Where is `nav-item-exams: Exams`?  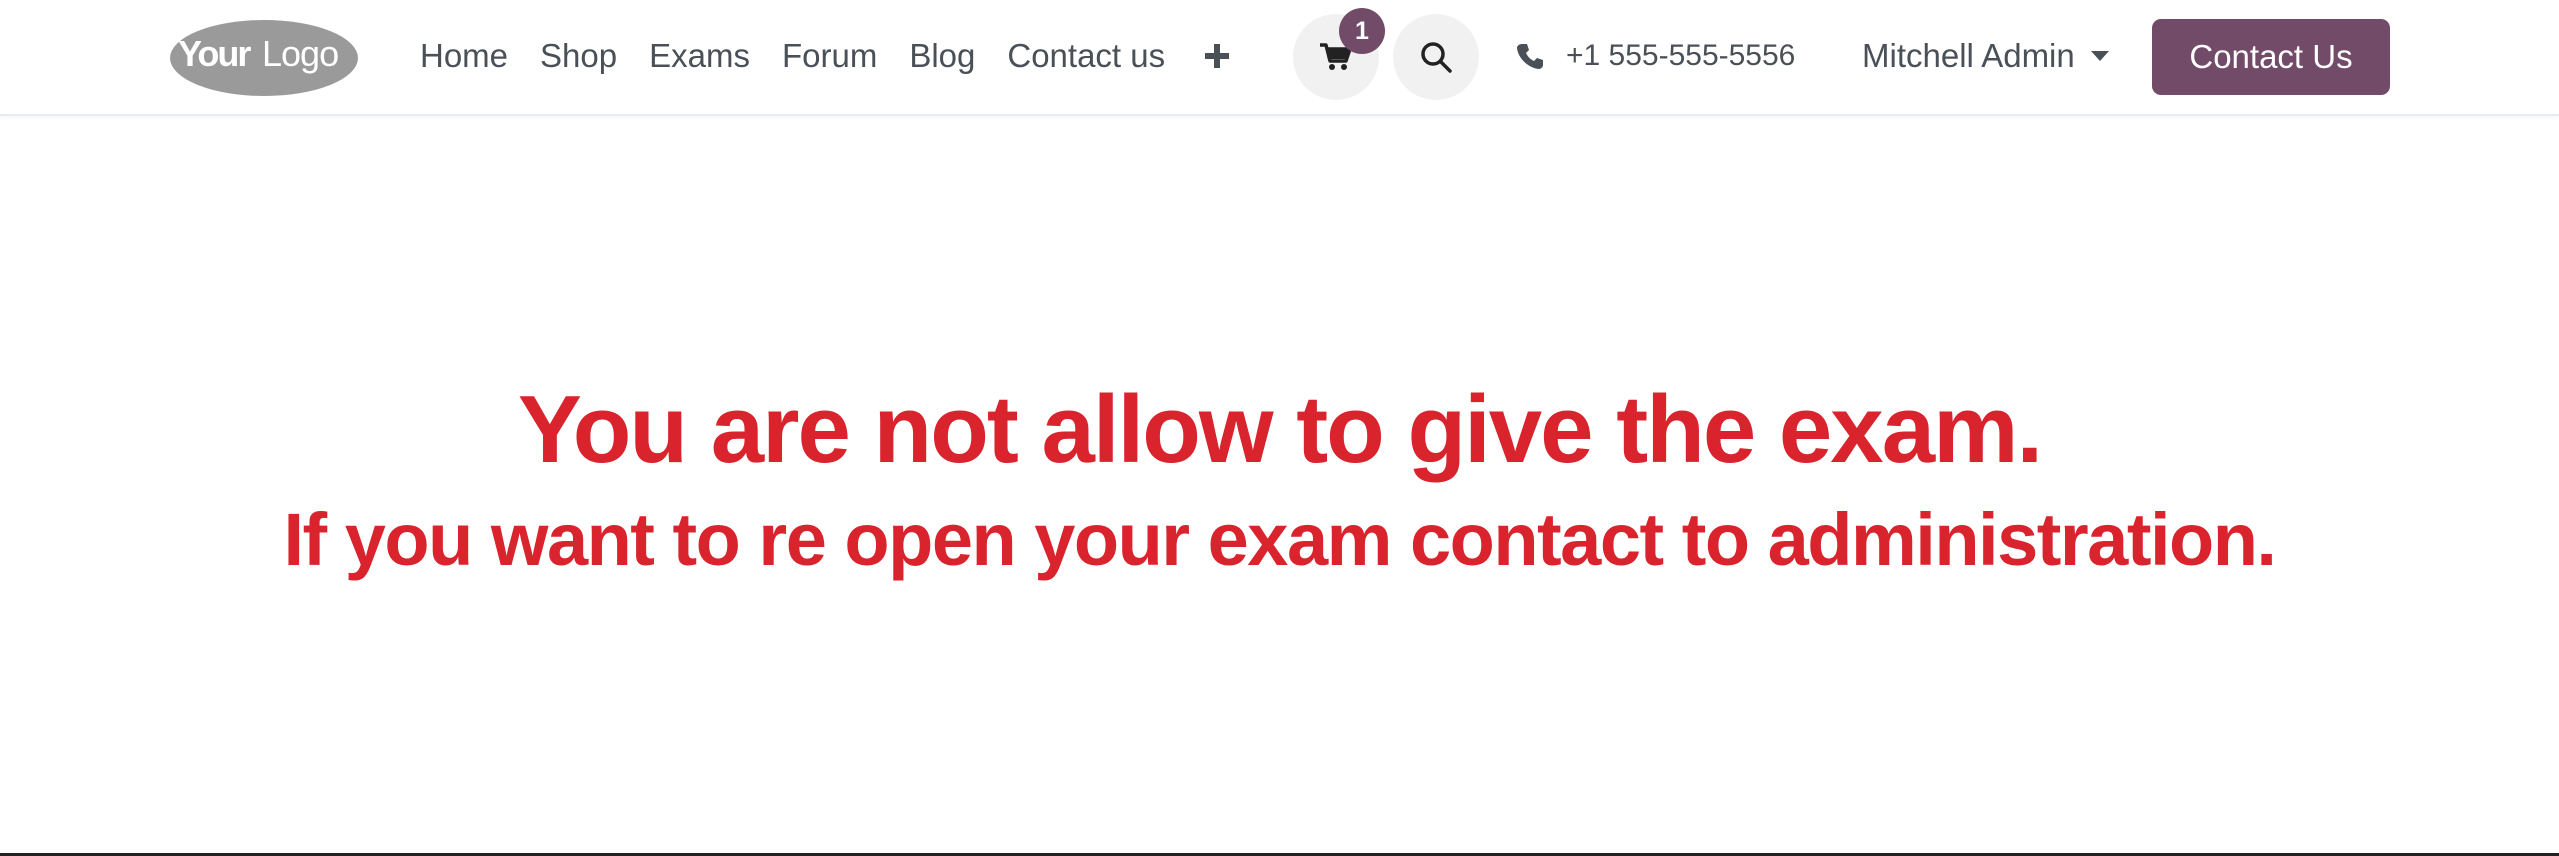
nav-item-exams: Exams is located at coordinates (699, 56).